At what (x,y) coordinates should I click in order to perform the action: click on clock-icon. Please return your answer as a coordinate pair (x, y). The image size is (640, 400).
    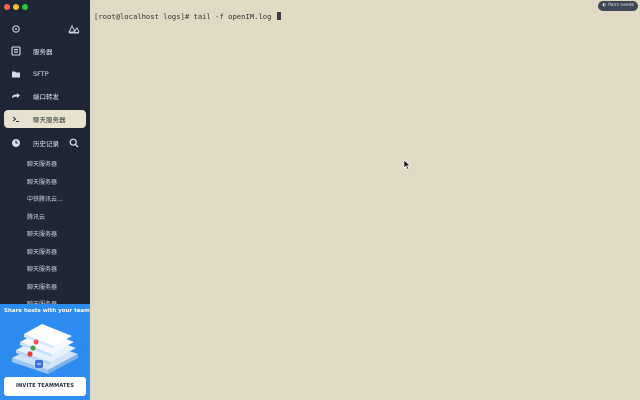
    Looking at the image, I should click on (16, 143).